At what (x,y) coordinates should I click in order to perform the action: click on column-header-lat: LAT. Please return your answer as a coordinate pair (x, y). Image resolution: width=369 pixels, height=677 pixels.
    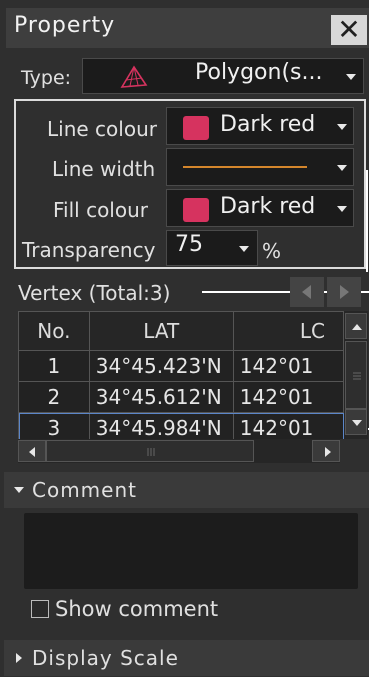
    Looking at the image, I should click on (161, 331).